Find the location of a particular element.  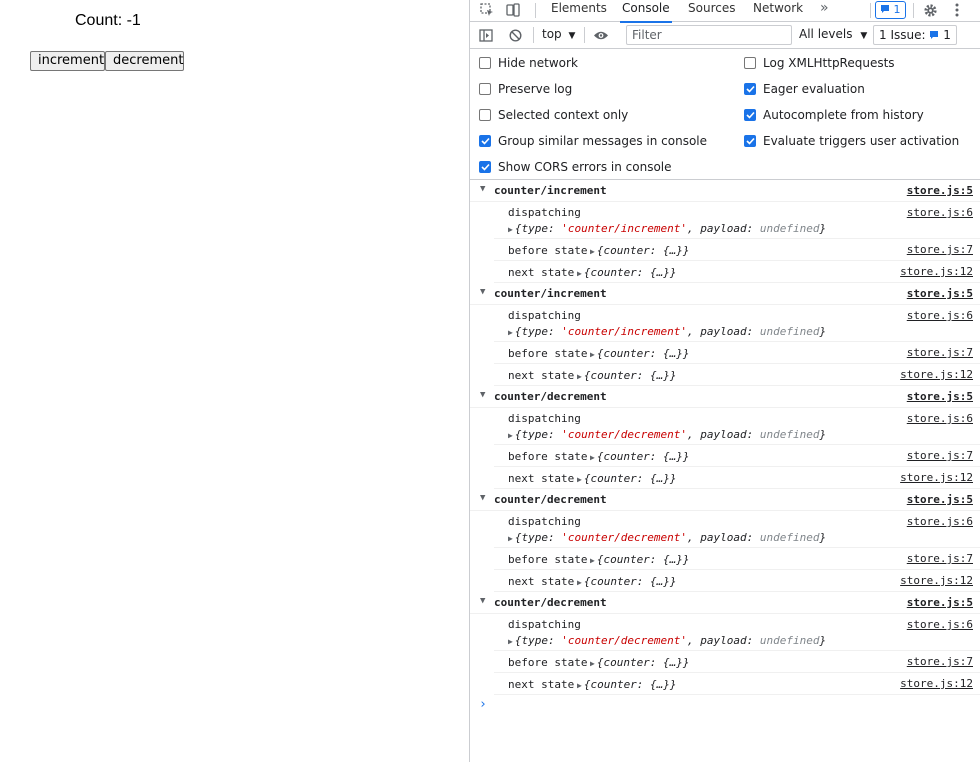

comma: , is located at coordinates (694, 434).